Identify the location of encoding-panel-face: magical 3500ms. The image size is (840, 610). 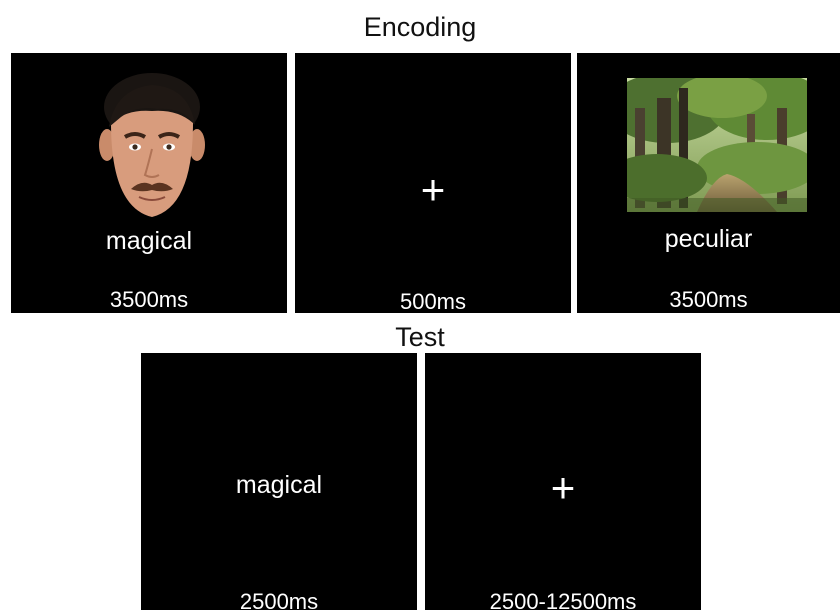
(149, 183).